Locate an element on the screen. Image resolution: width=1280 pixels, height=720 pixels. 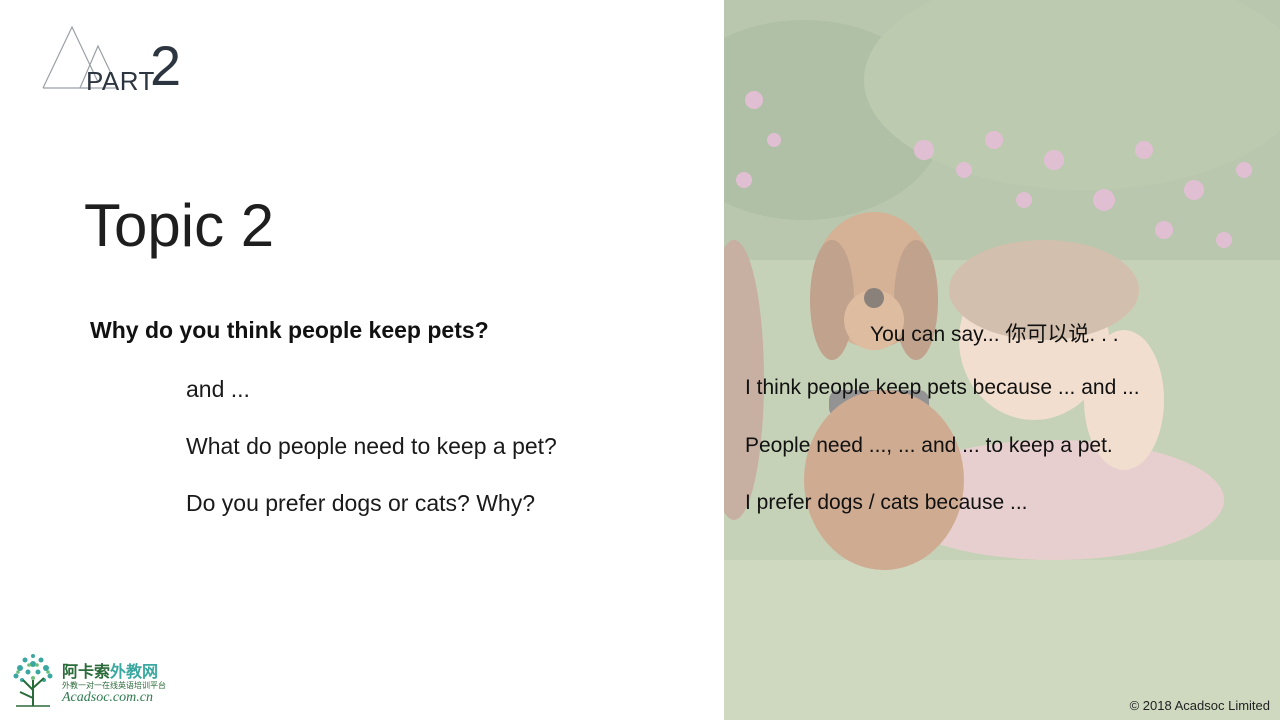
main-question: Why do you think people keep pets? is located at coordinates (289, 330).